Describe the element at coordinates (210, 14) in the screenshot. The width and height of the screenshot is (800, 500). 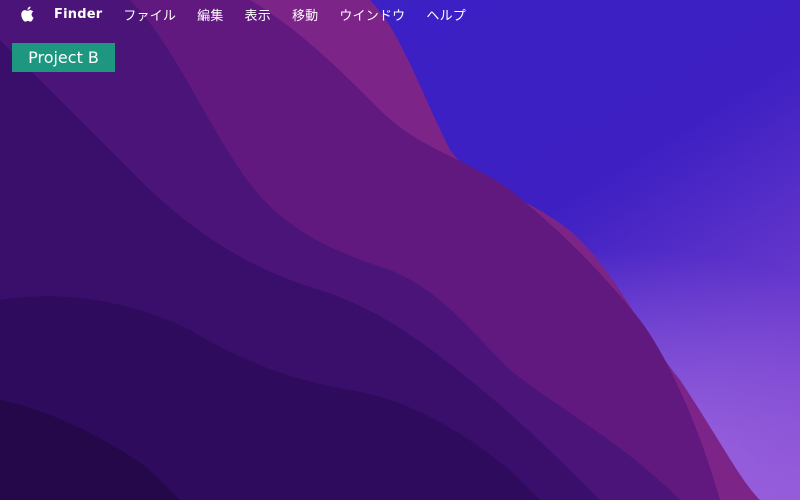
I see `menu-edit: 編集` at that location.